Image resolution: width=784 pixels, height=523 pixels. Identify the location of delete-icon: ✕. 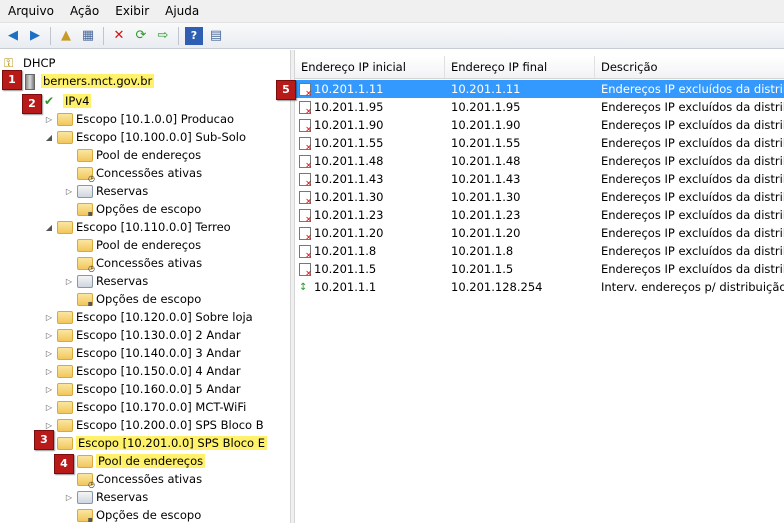
(119, 36).